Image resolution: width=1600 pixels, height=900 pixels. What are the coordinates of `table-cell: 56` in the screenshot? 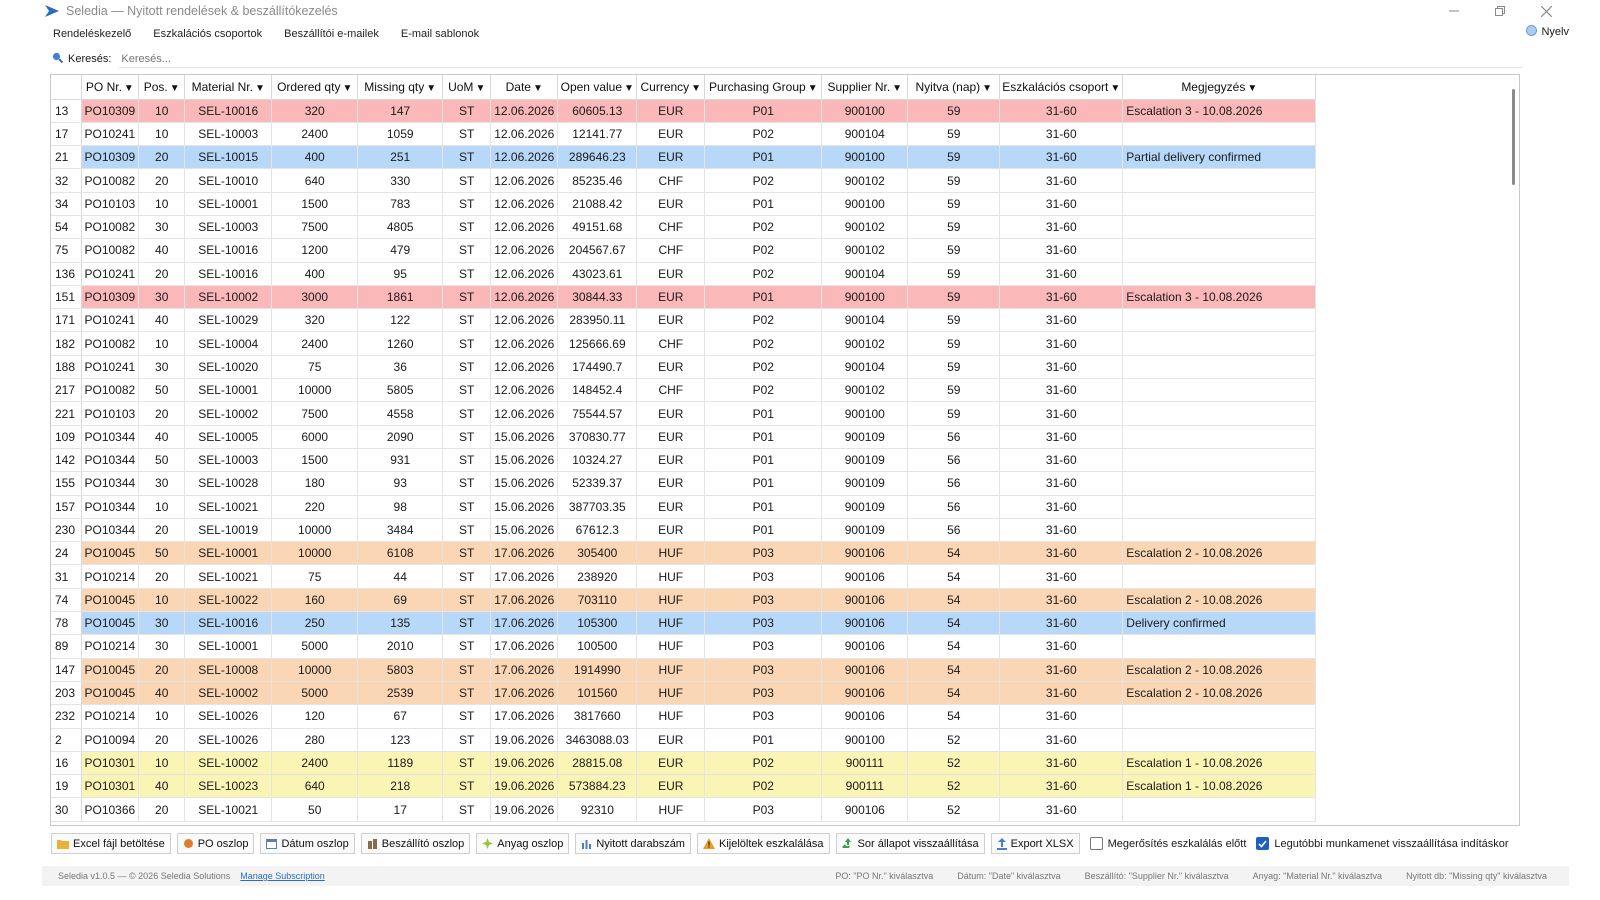 It's located at (954, 437).